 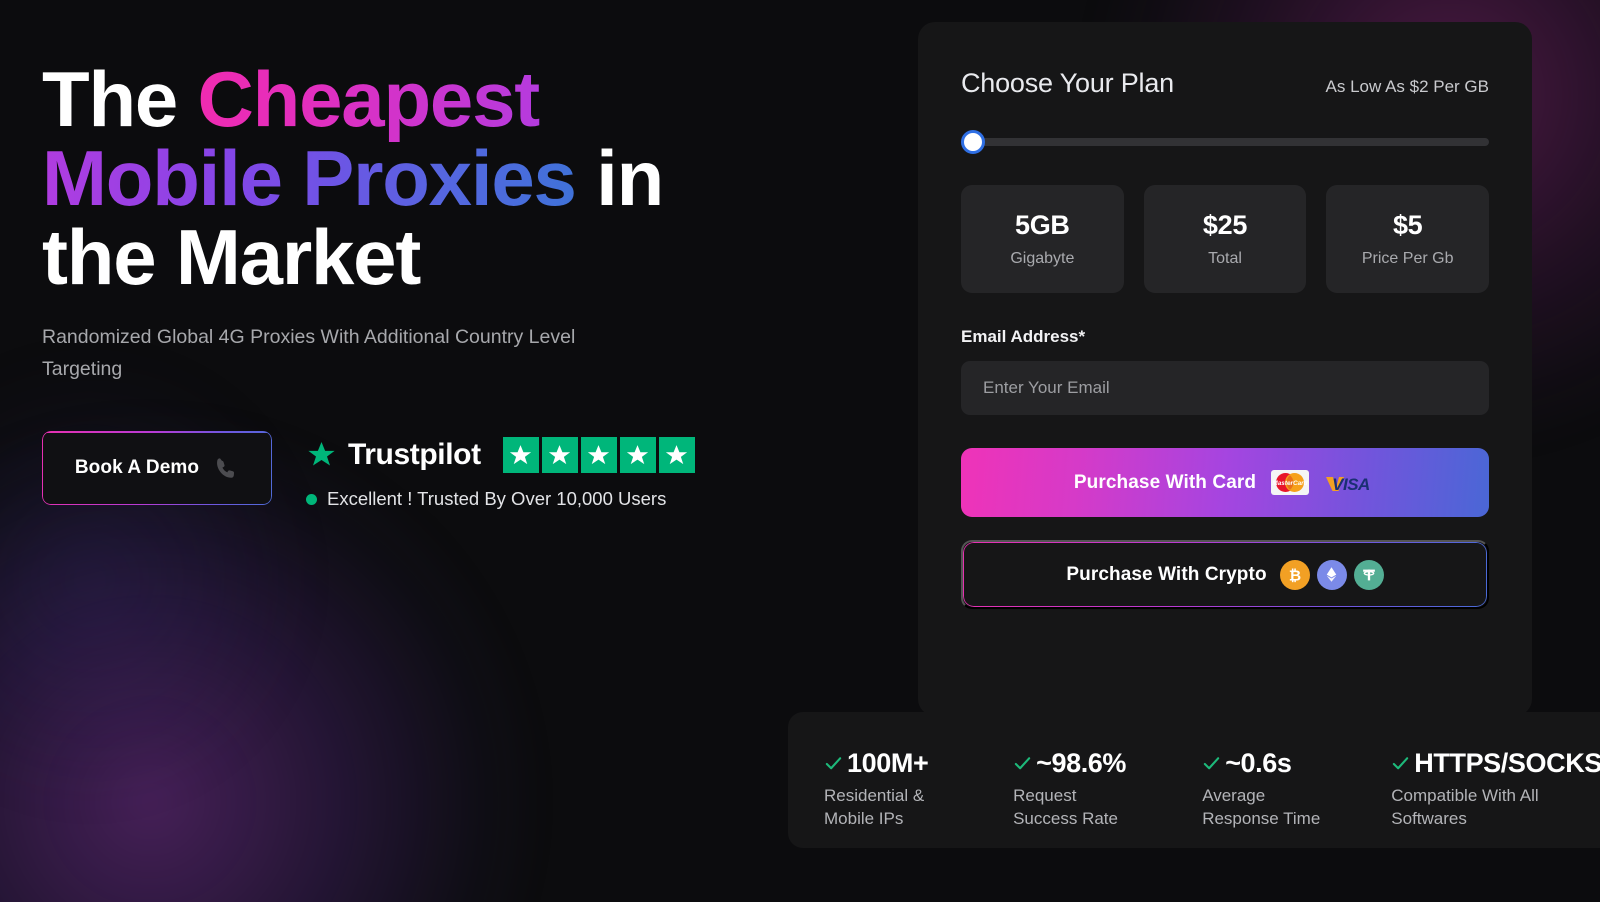 What do you see at coordinates (321, 455) in the screenshot?
I see `trustpilot-star-icon` at bounding box center [321, 455].